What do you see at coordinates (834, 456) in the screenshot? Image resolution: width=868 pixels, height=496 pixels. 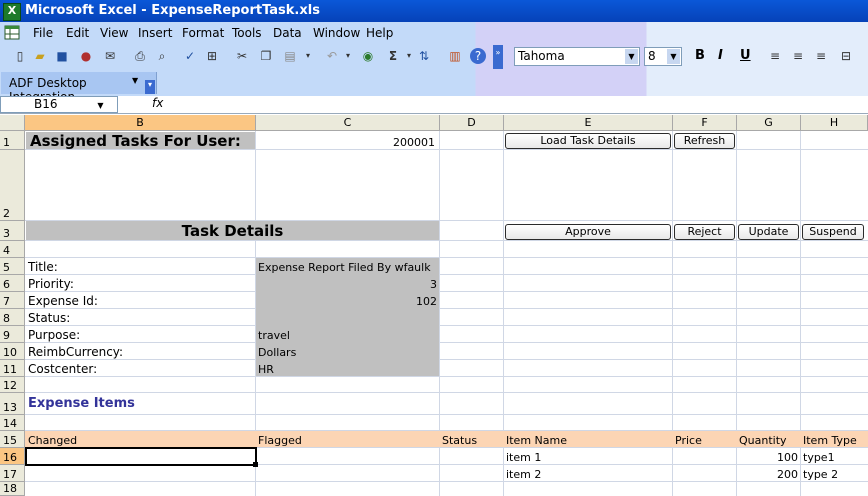 I see `item-type-cell: type1` at bounding box center [834, 456].